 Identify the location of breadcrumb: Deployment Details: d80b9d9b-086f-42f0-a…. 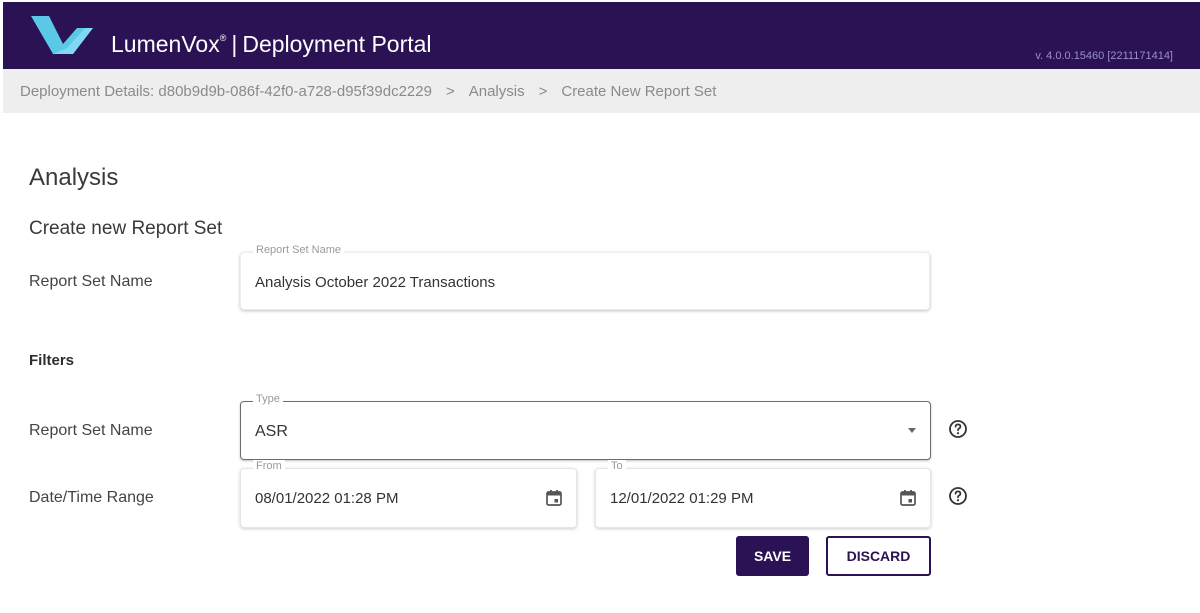
(601, 91).